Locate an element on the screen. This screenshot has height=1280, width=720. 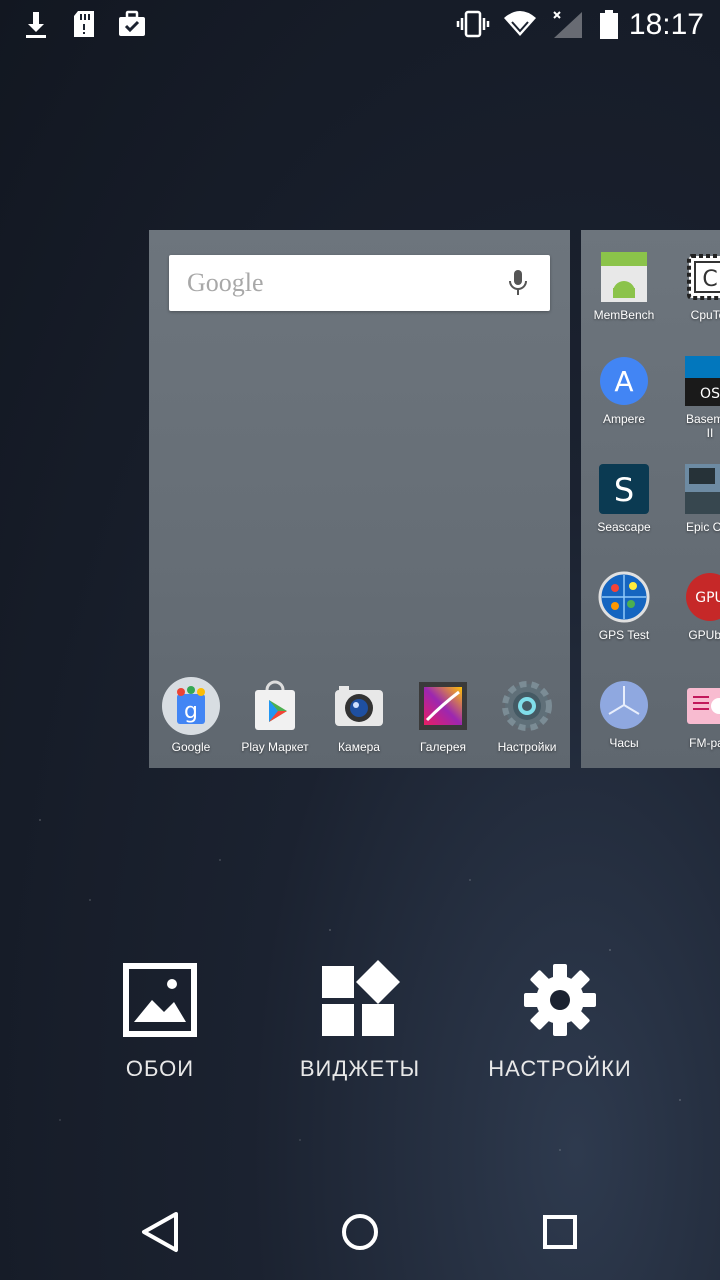
settings-label: НАСТРОЙКИ is located at coordinates (560, 1068).